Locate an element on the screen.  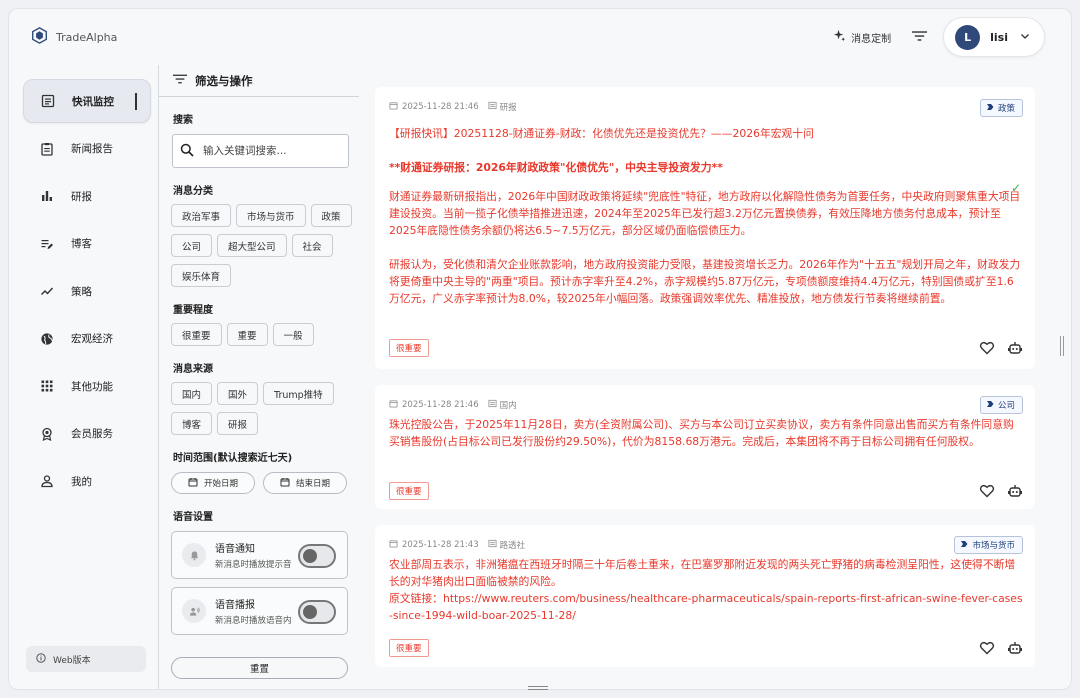
category-tag: 政策 is located at coordinates (1001, 108).